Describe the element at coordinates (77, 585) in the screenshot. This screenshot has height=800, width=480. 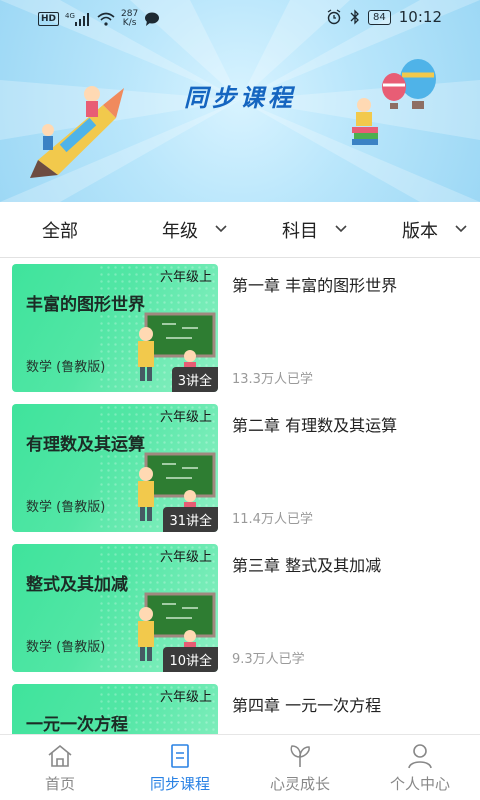
I see `thumbnail-title: 整式及其加减` at that location.